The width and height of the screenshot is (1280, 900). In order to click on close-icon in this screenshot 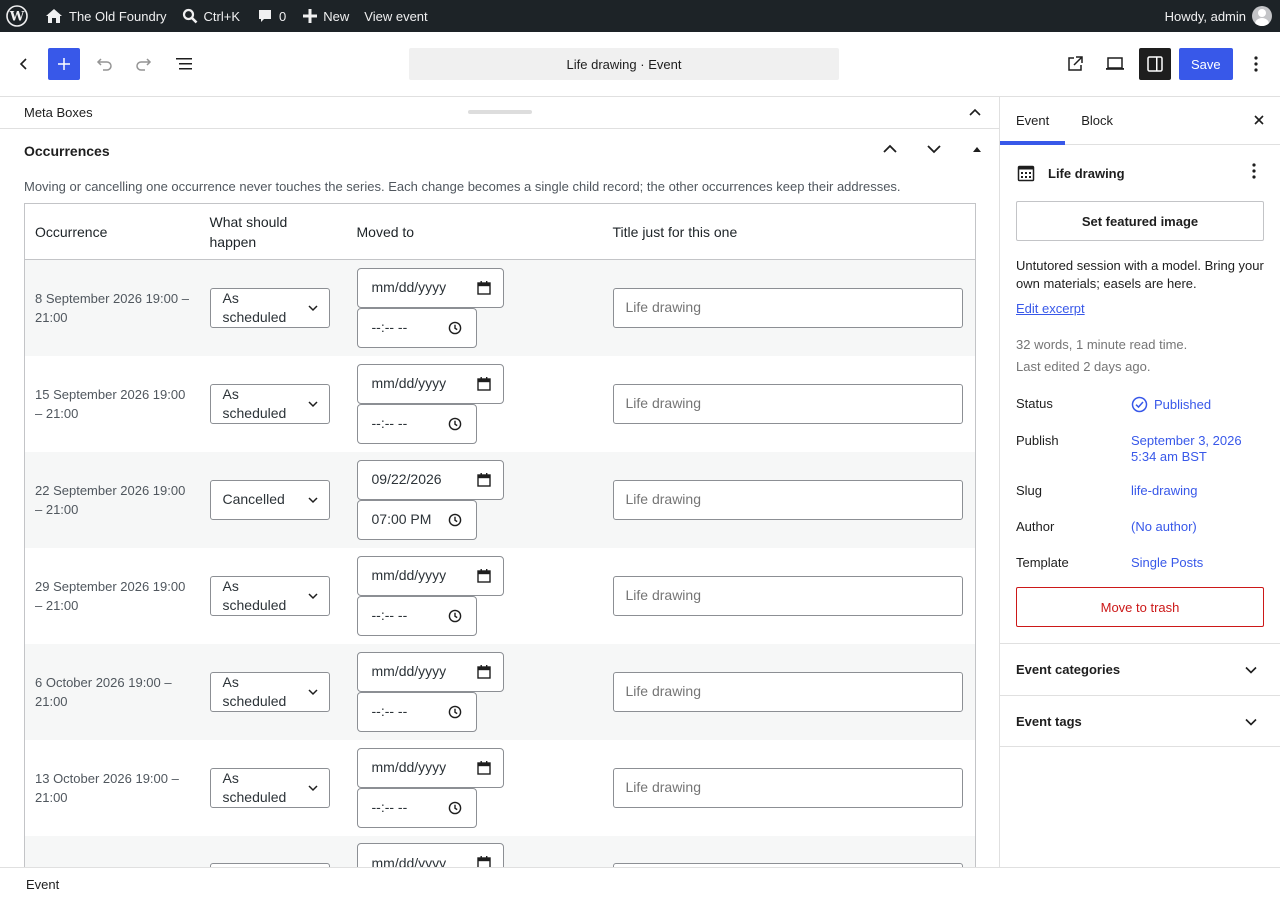, I will do `click(1259, 120)`.